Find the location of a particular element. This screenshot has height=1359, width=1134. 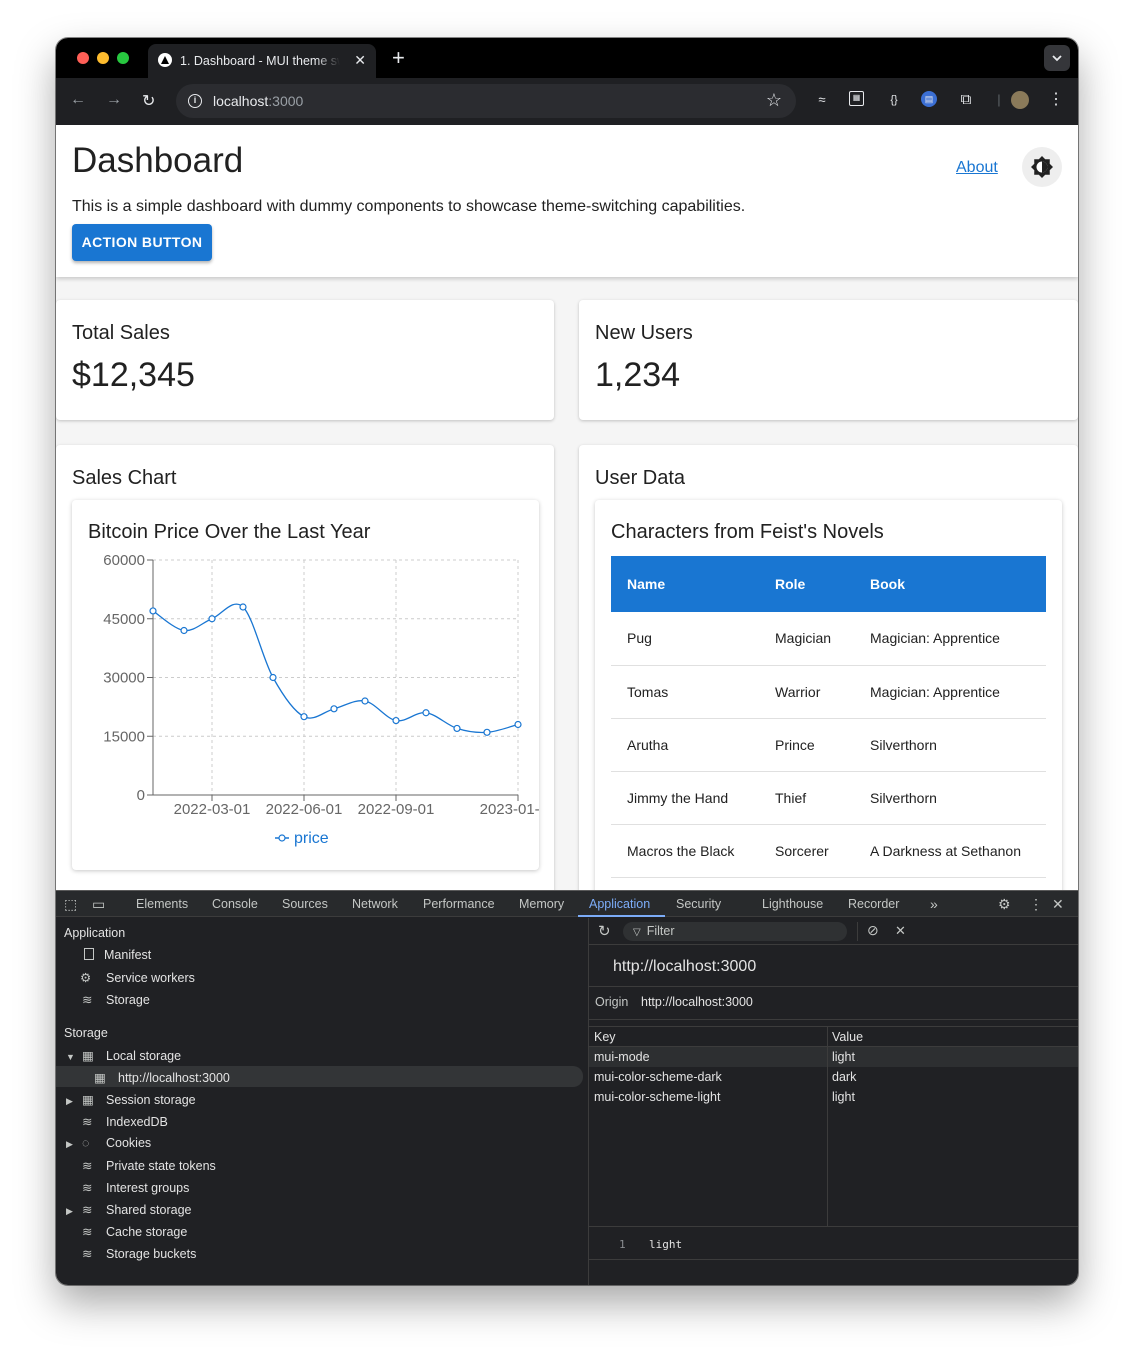

tab-security: Security is located at coordinates (698, 904).